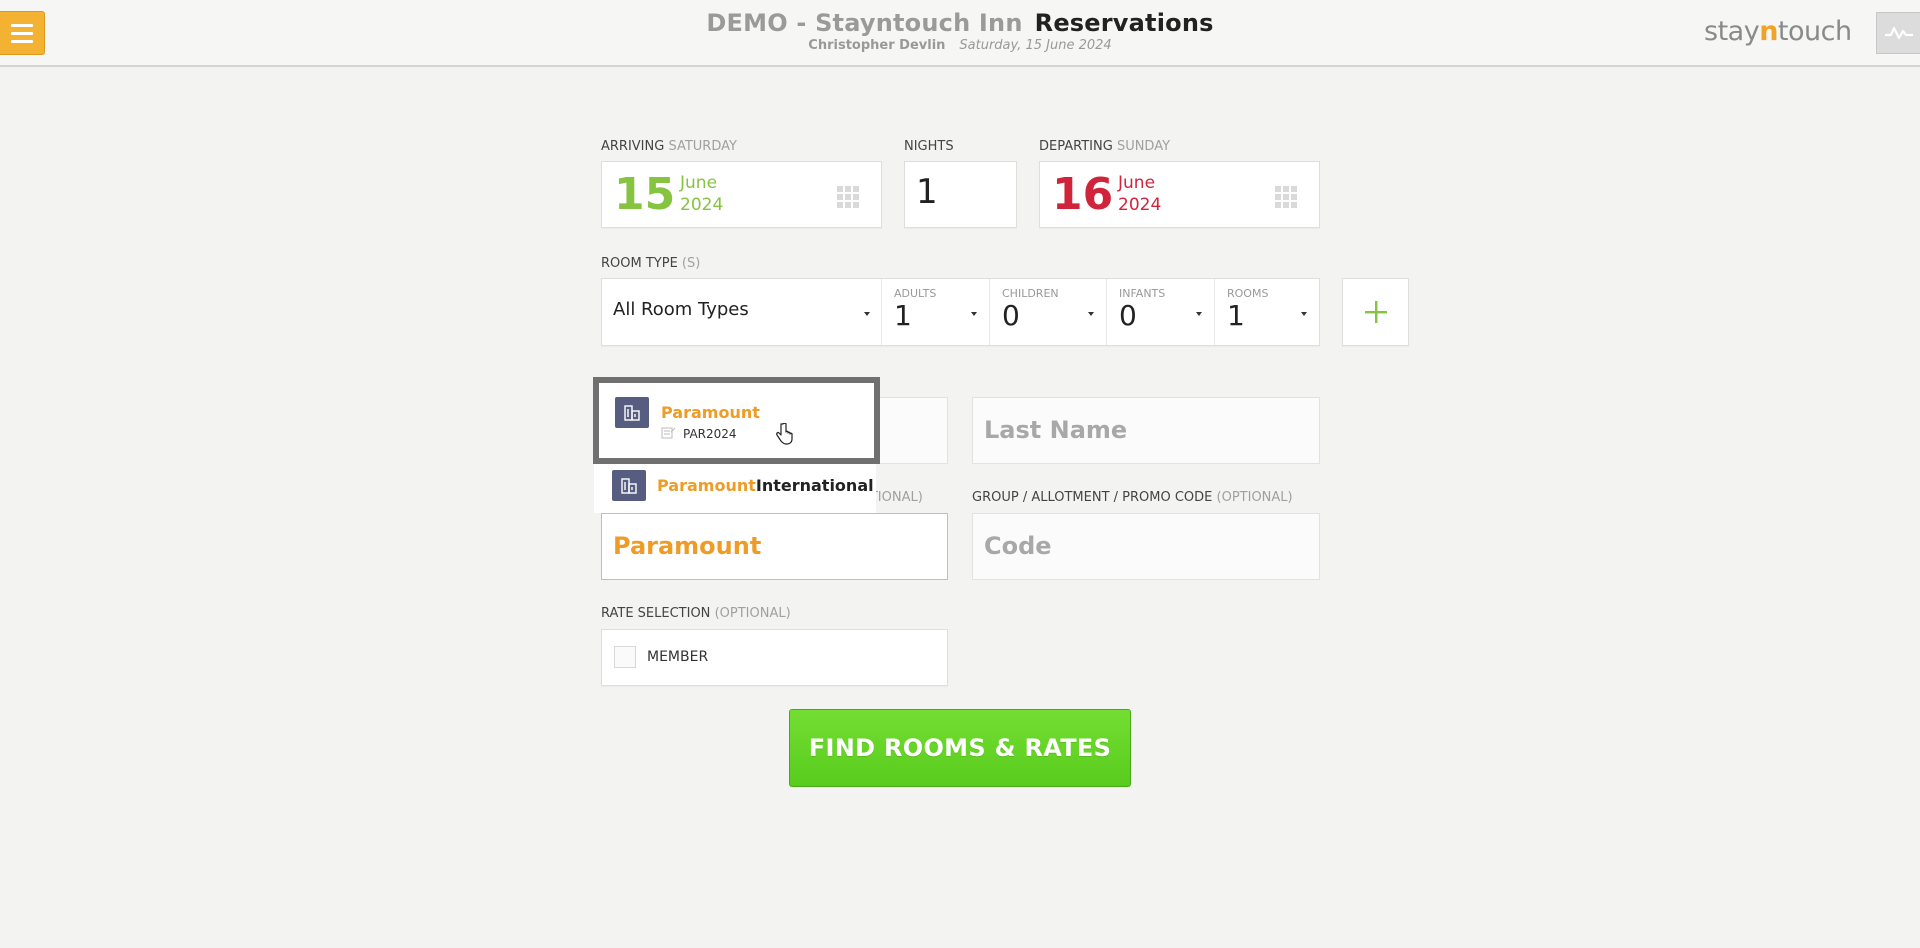  I want to click on rate-selection-box: MEMBER, so click(774, 657).